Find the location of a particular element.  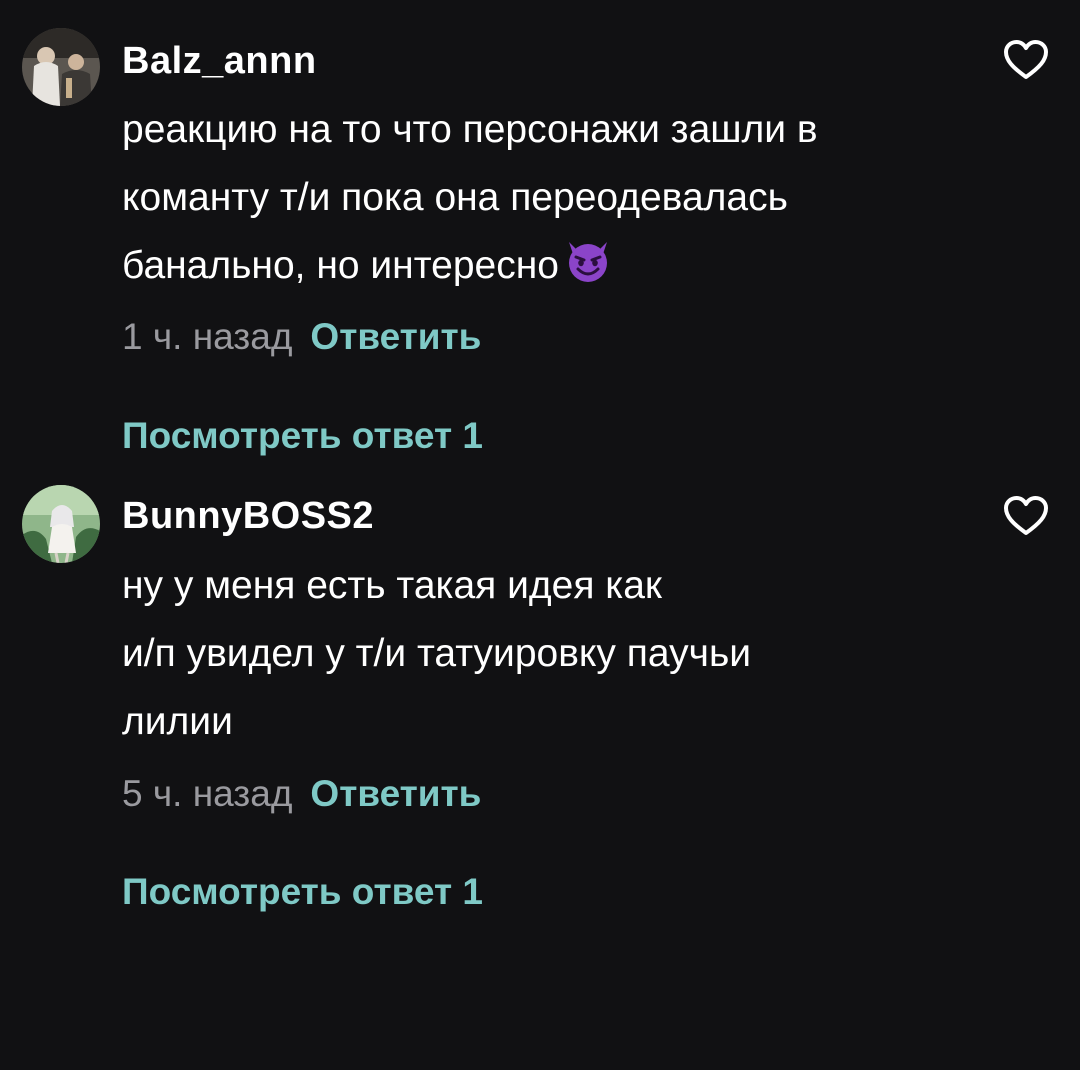

comment-text-line: команту т/и пока она переодевалась is located at coordinates (455, 197).